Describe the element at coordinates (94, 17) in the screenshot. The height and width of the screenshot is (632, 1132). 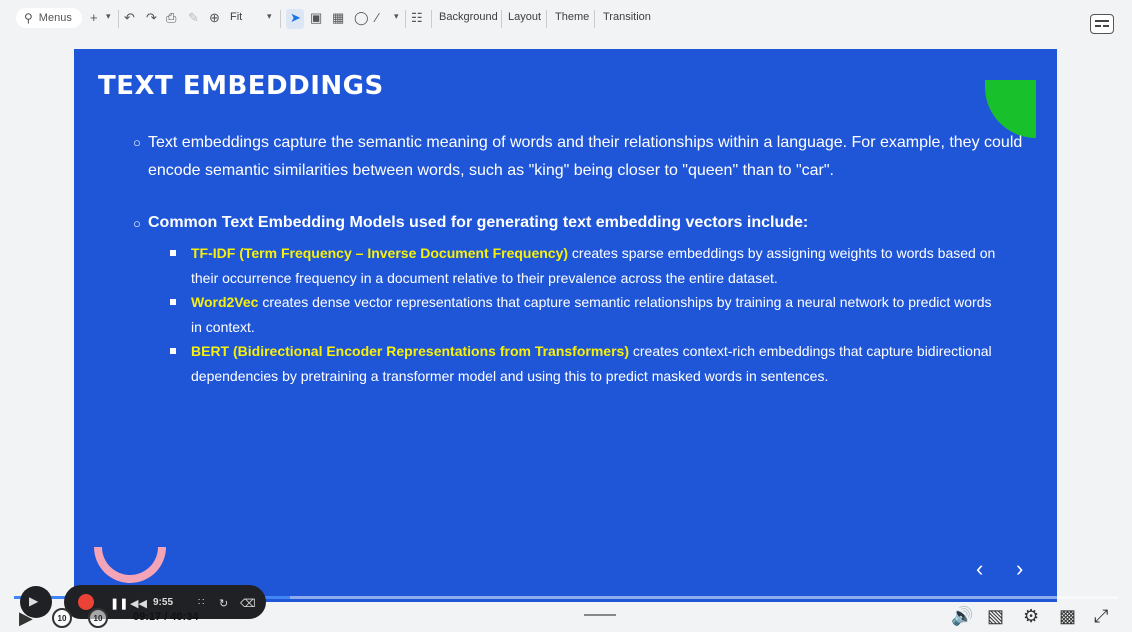
I see `new-slide-icon: +` at that location.